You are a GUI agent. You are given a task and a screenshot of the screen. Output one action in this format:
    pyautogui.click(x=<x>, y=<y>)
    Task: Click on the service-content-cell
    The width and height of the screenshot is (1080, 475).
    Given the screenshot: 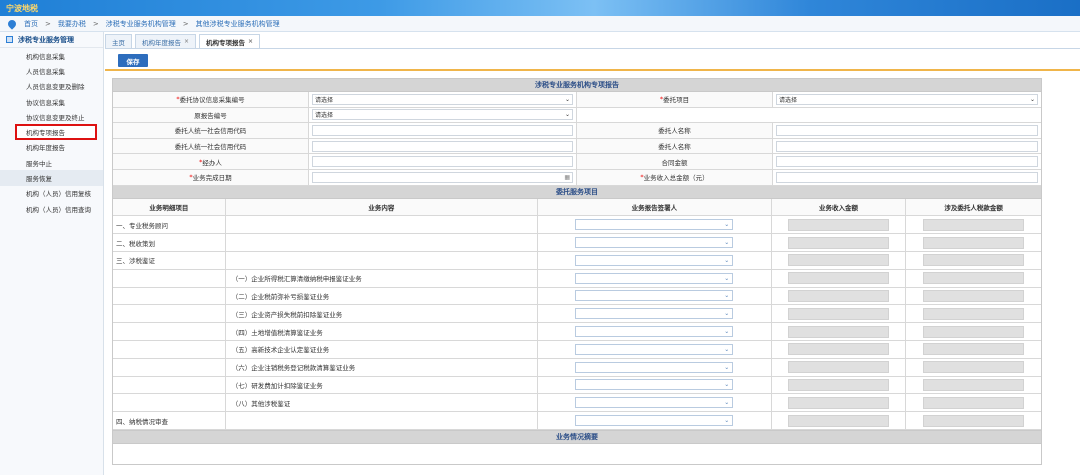 What is the action you would take?
    pyautogui.click(x=382, y=242)
    